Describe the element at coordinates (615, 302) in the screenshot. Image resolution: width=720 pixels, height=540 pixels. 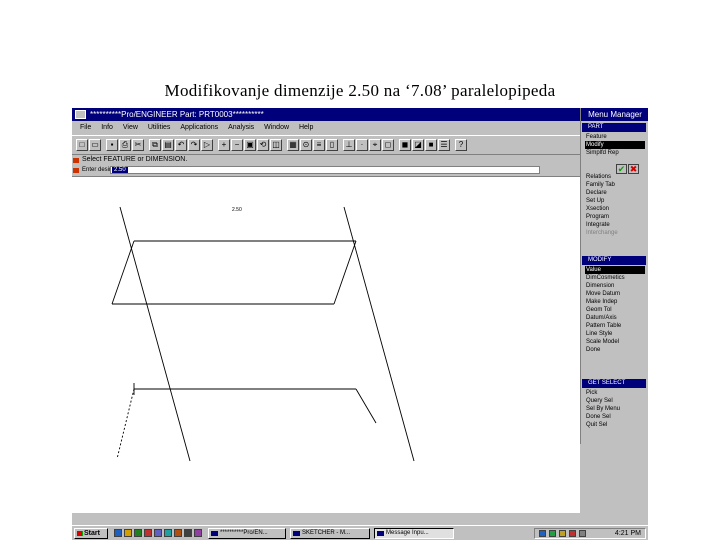
I see `menu-item-make-indep: Make Indep` at that location.